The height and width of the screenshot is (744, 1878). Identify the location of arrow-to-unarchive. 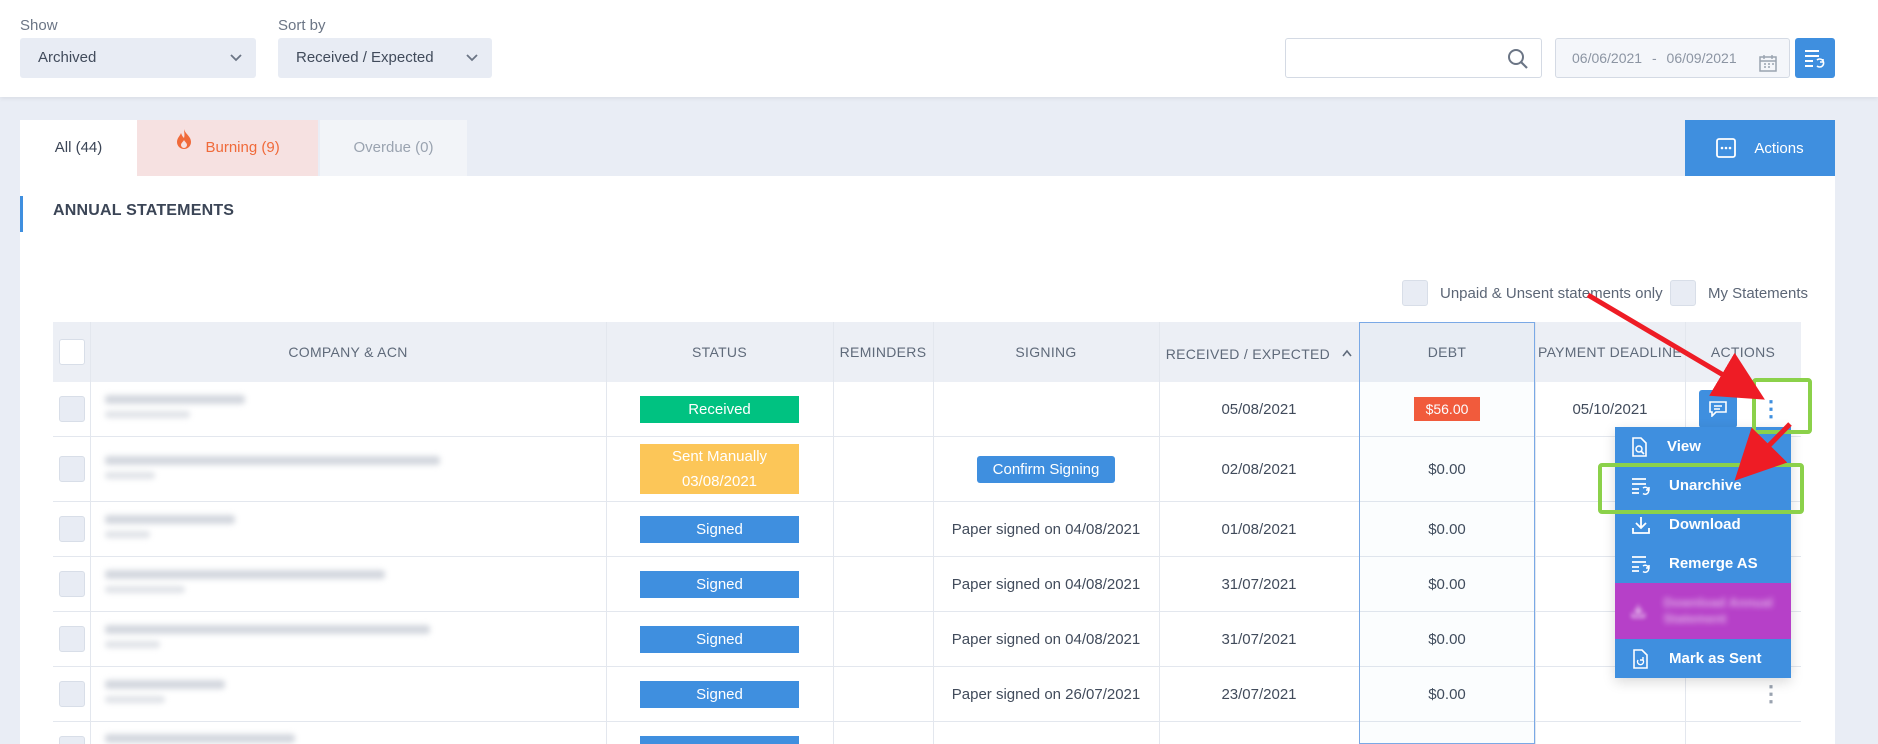
(1763, 451).